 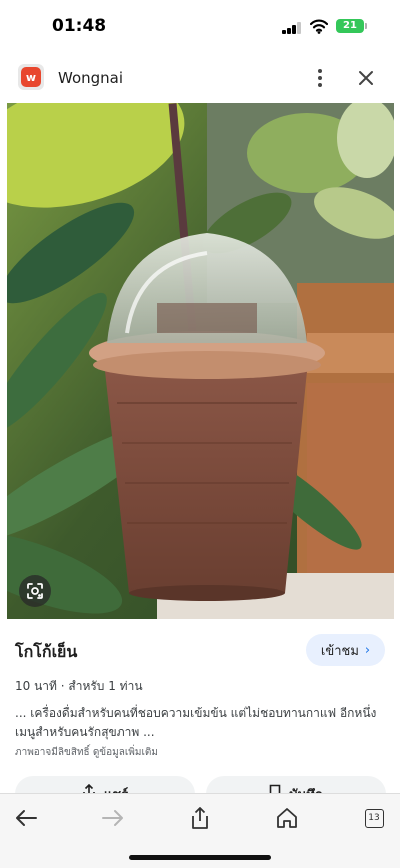 I want to click on forward-arrow-icon, so click(x=113, y=818).